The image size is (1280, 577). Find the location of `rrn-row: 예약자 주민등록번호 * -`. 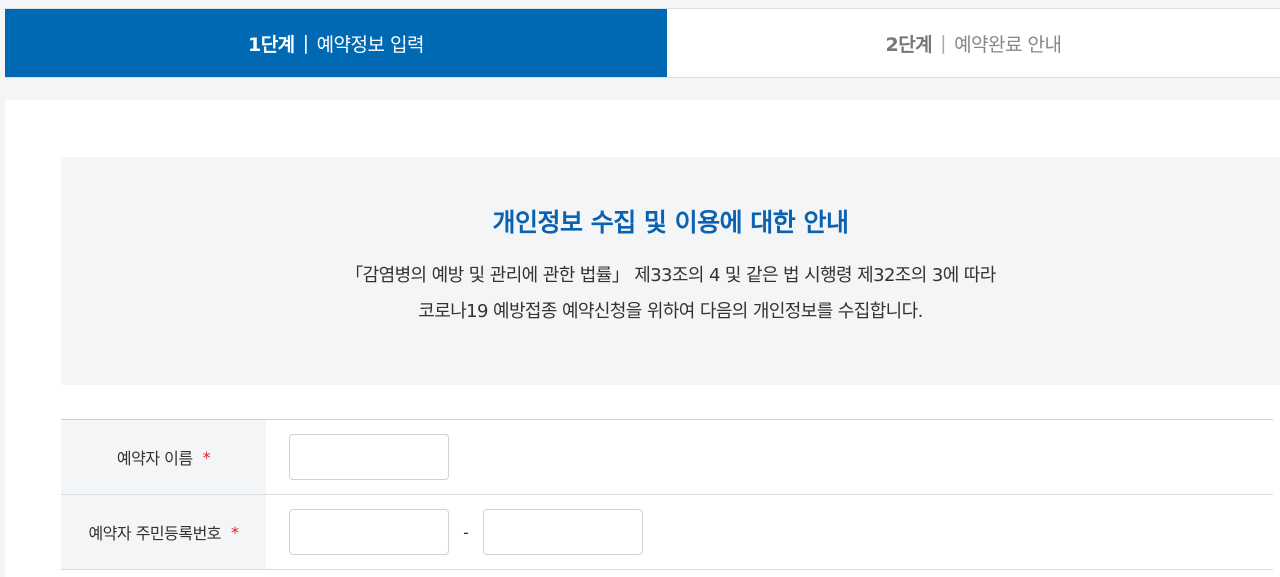

rrn-row: 예약자 주민등록번호 * - is located at coordinates (667, 532).